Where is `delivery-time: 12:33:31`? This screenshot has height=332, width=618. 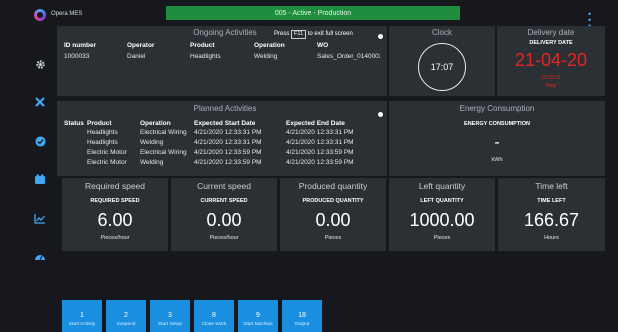 delivery-time: 12:33:31 is located at coordinates (551, 78).